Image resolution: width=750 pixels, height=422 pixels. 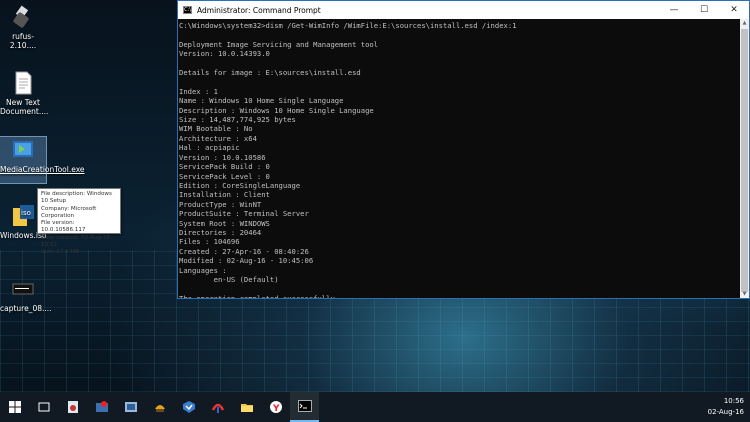 I want to click on tooltip-line: File version: 10.0.10586.117, so click(x=63, y=227).